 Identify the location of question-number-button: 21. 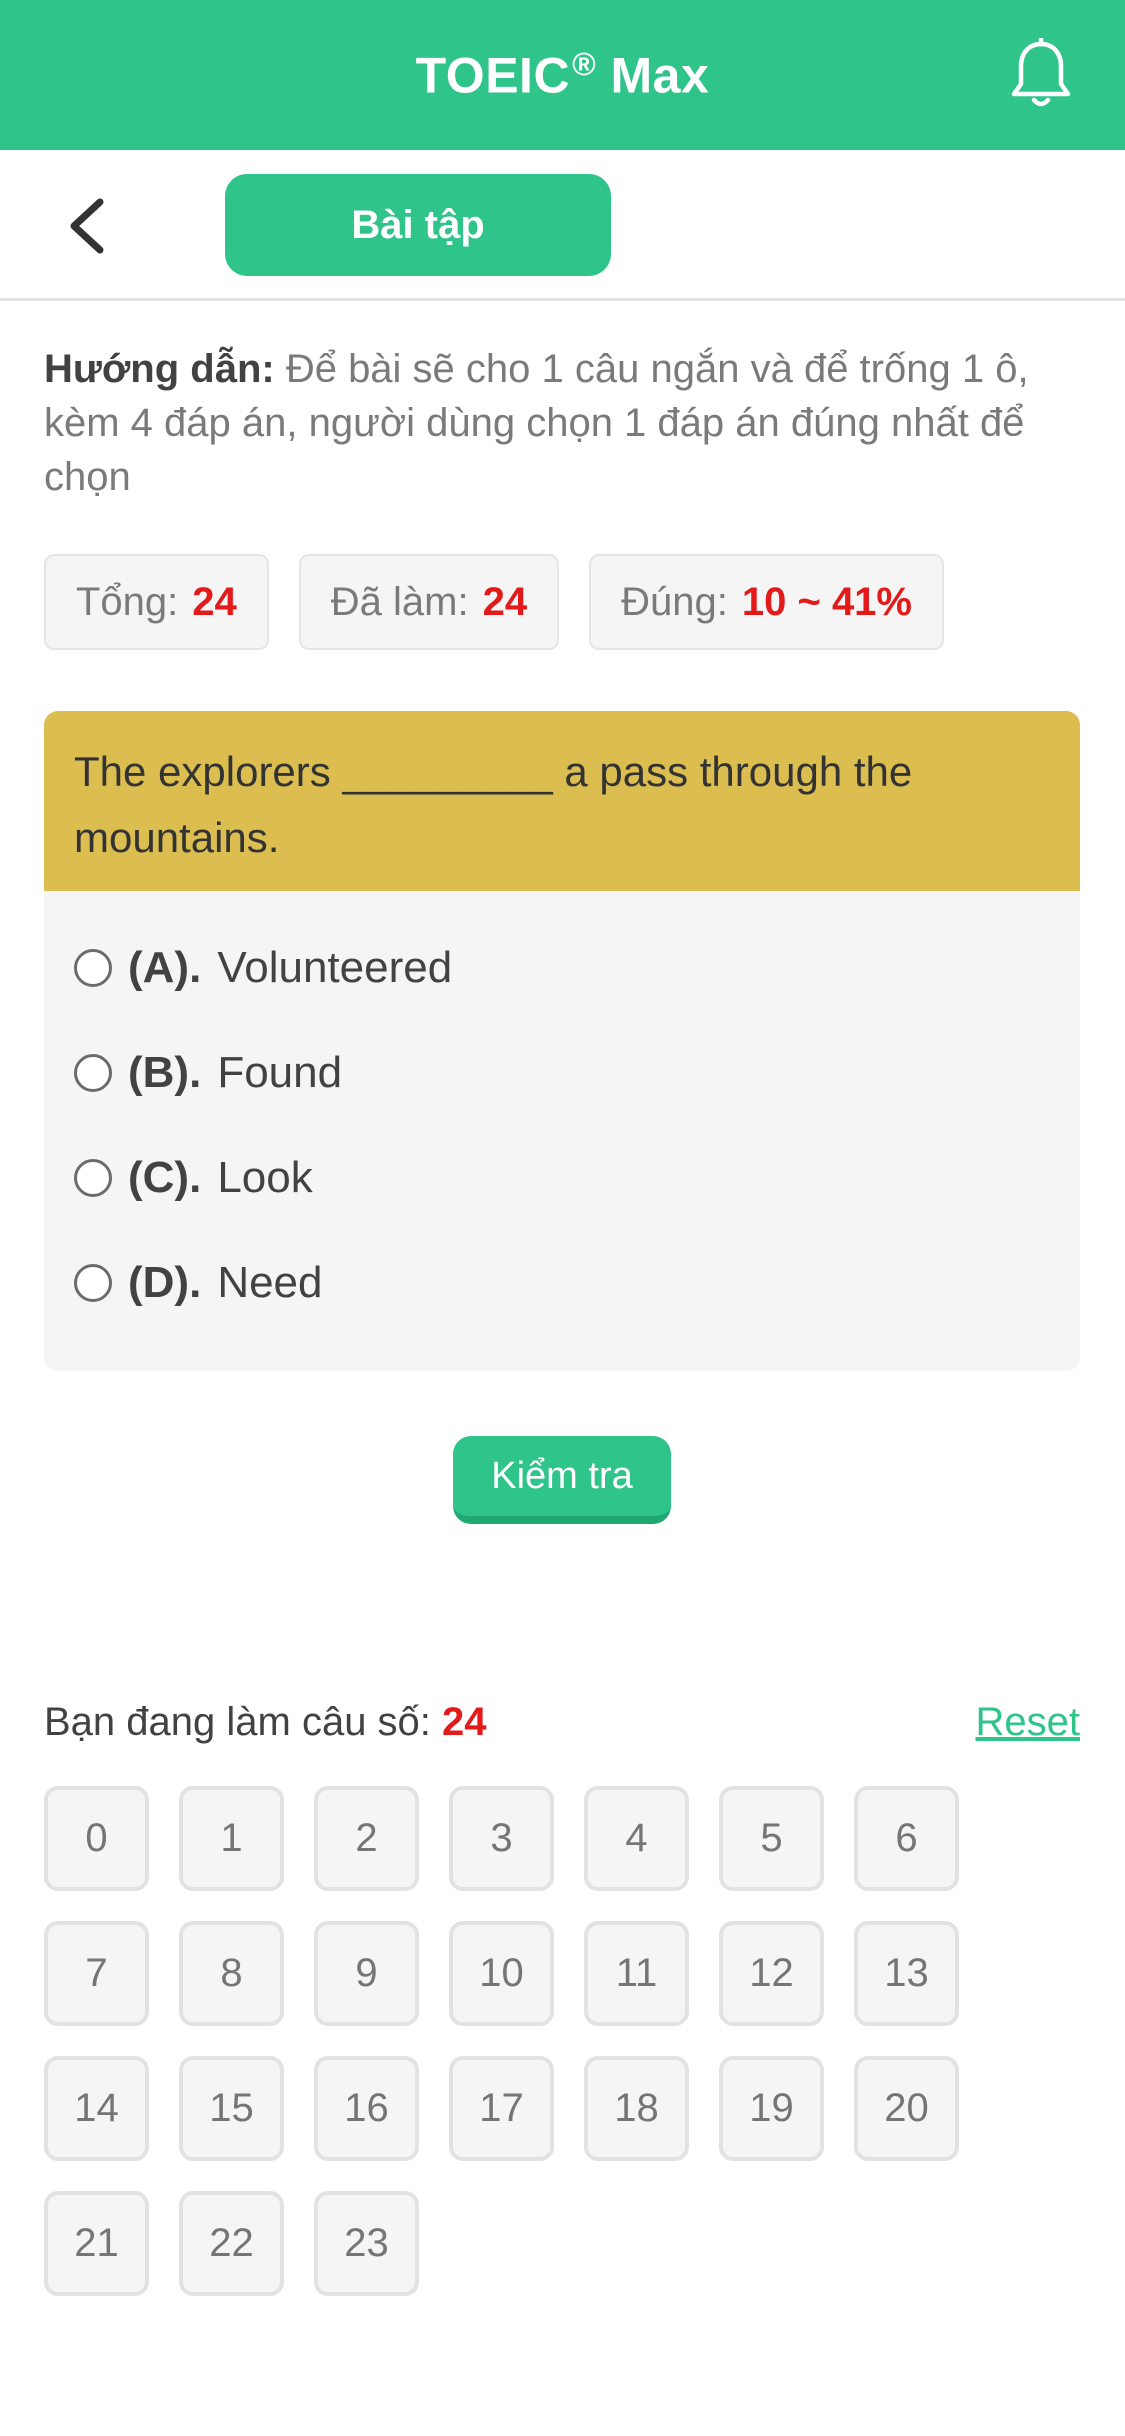
(96, 2243).